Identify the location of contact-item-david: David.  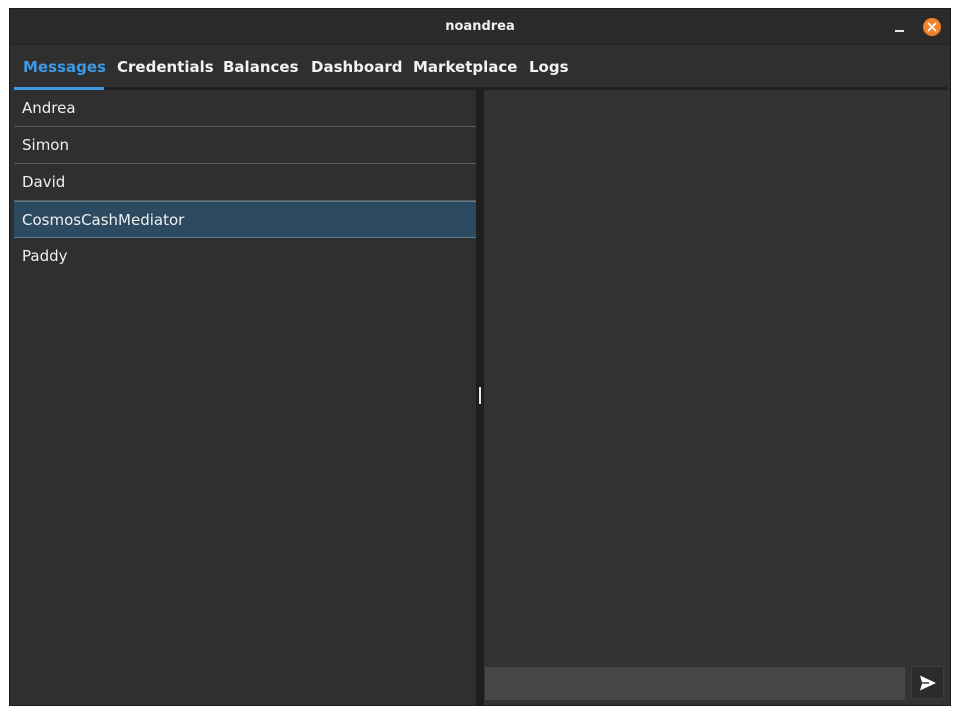
(245, 182).